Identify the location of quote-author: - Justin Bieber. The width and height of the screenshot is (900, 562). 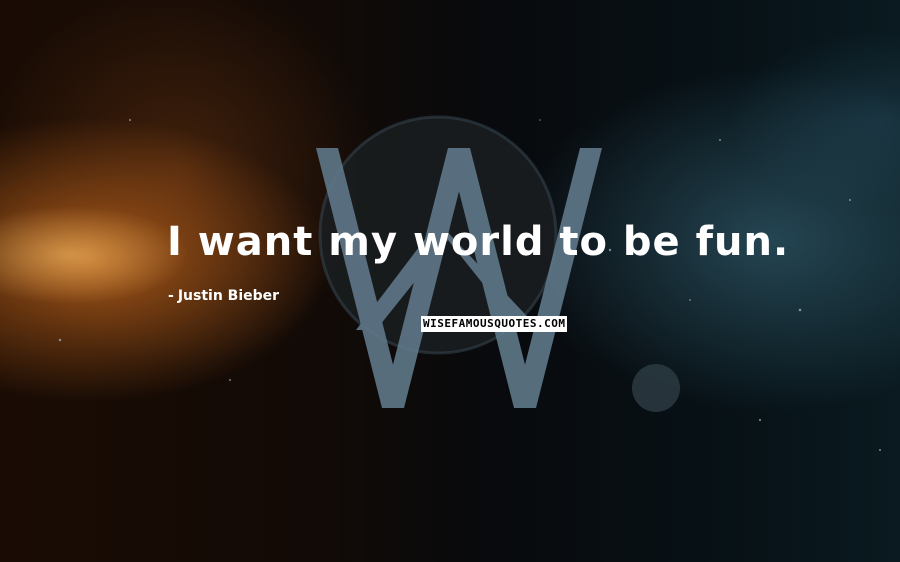
(223, 296).